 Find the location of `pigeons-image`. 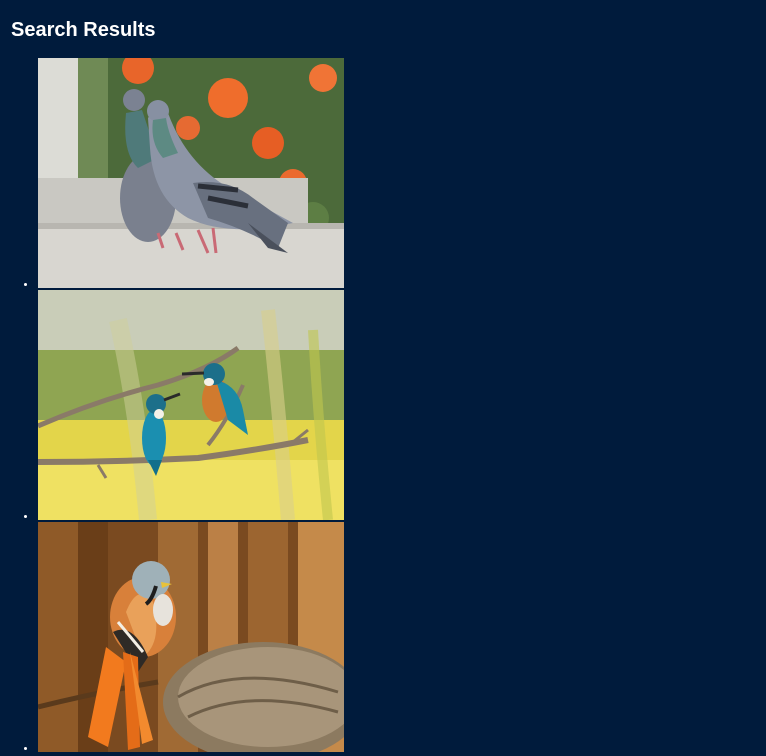

pigeons-image is located at coordinates (191, 173).